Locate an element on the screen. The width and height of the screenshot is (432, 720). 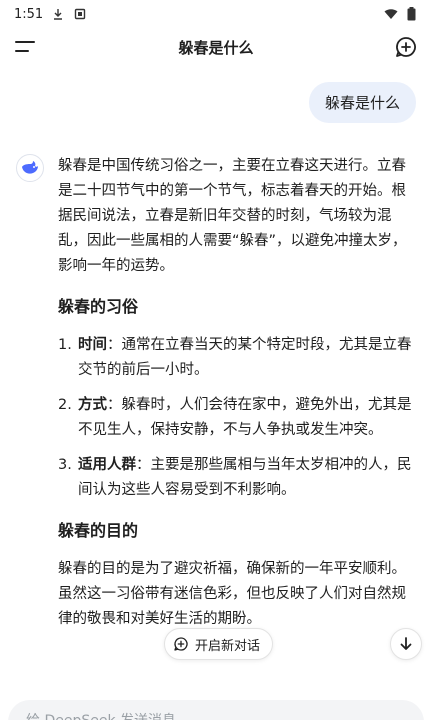
list-item: 3. 适用人群：主要是那些属相与当年太岁相冲的人，民间认为这些人容易受到不利影响。 is located at coordinates (237, 478).